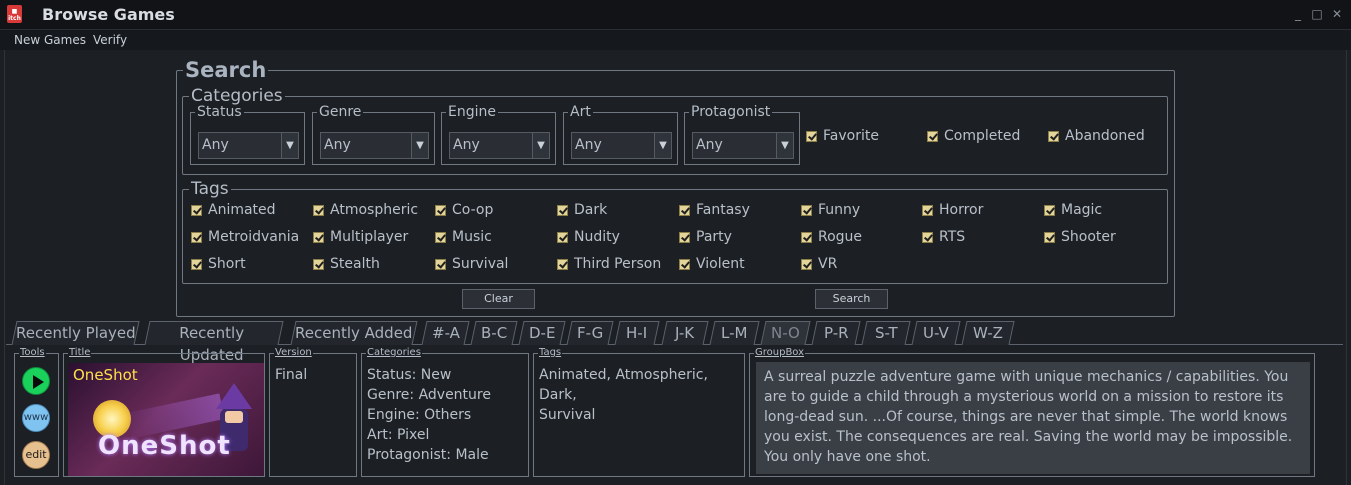  I want to click on tab-w-z: W-Z, so click(988, 333).